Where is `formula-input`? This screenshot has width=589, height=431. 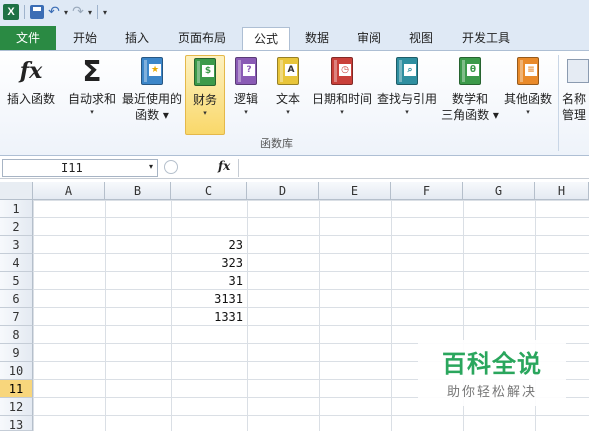 formula-input is located at coordinates (413, 168).